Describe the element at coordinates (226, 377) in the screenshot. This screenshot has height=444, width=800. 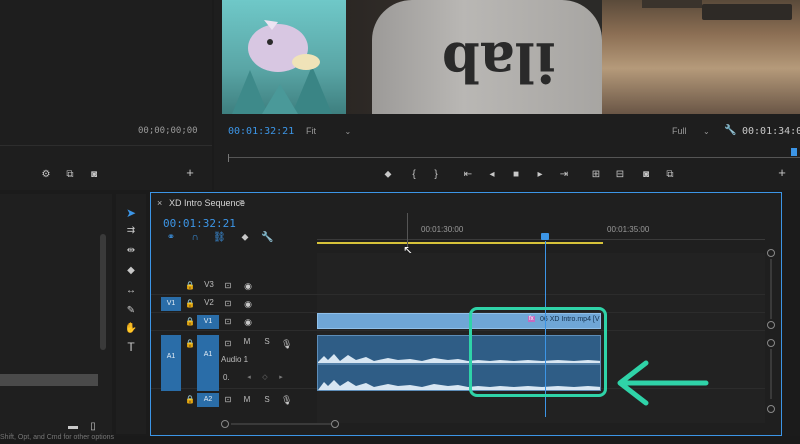
I see `track-volume-value: 0.` at that location.